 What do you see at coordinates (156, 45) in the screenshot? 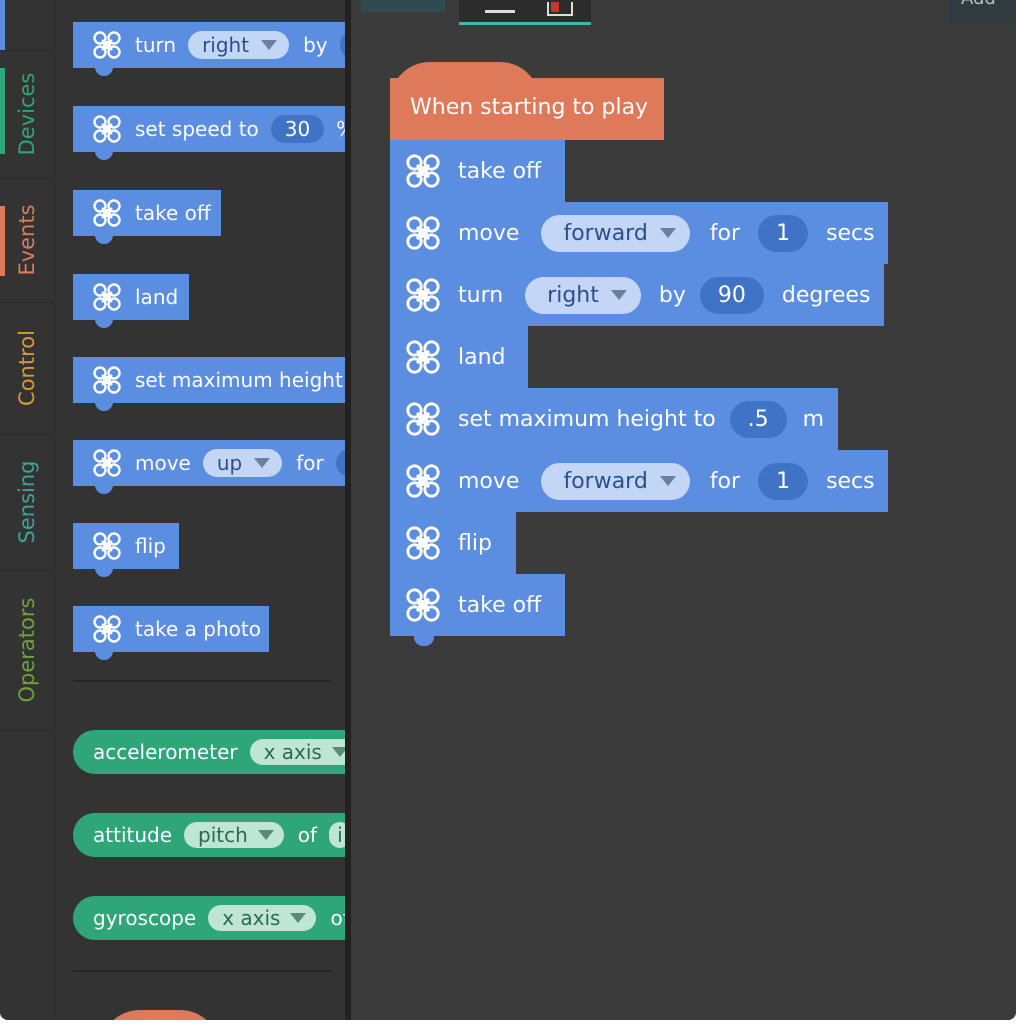
I see `turn-label: turn` at bounding box center [156, 45].